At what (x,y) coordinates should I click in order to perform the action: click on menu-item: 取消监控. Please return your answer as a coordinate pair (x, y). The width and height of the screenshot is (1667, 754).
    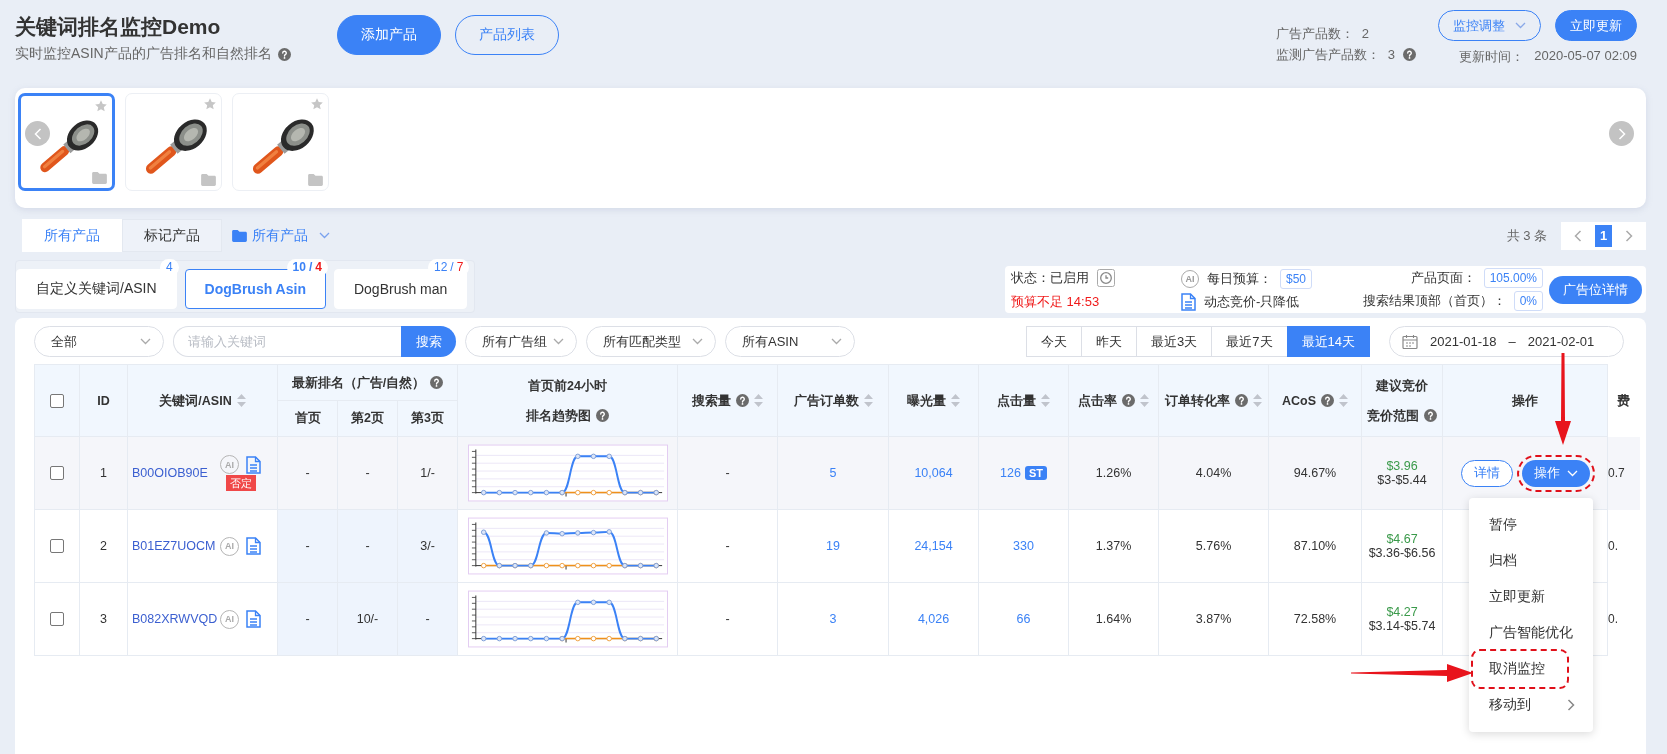
    Looking at the image, I should click on (1520, 669).